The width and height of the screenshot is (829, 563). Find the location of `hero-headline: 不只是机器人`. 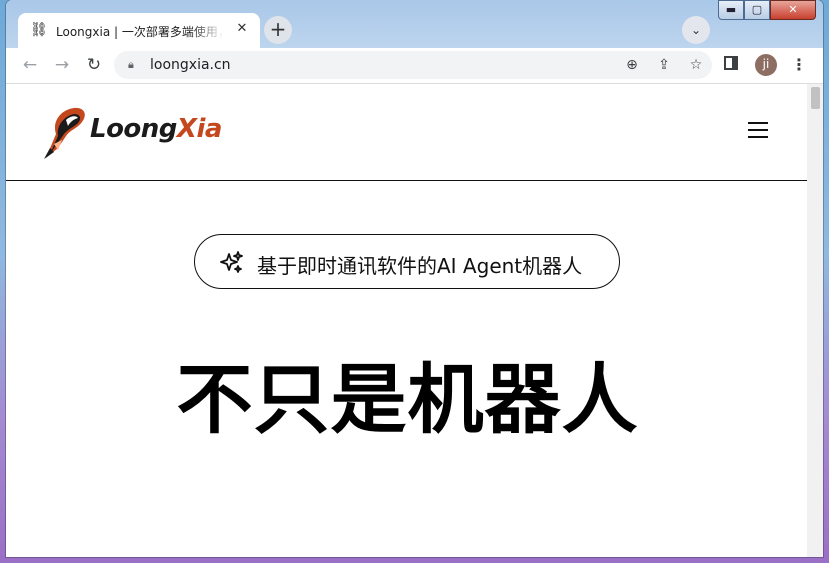

hero-headline: 不只是机器人 is located at coordinates (407, 399).